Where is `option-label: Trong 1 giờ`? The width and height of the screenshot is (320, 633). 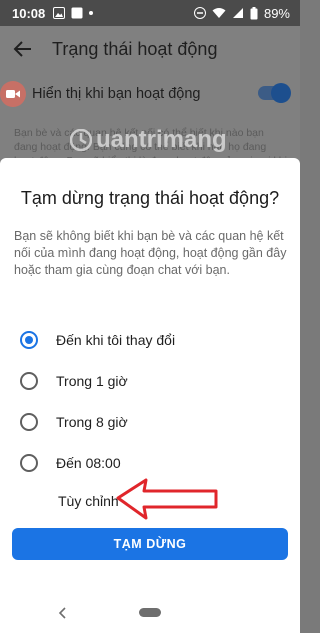 option-label: Trong 1 giờ is located at coordinates (92, 381).